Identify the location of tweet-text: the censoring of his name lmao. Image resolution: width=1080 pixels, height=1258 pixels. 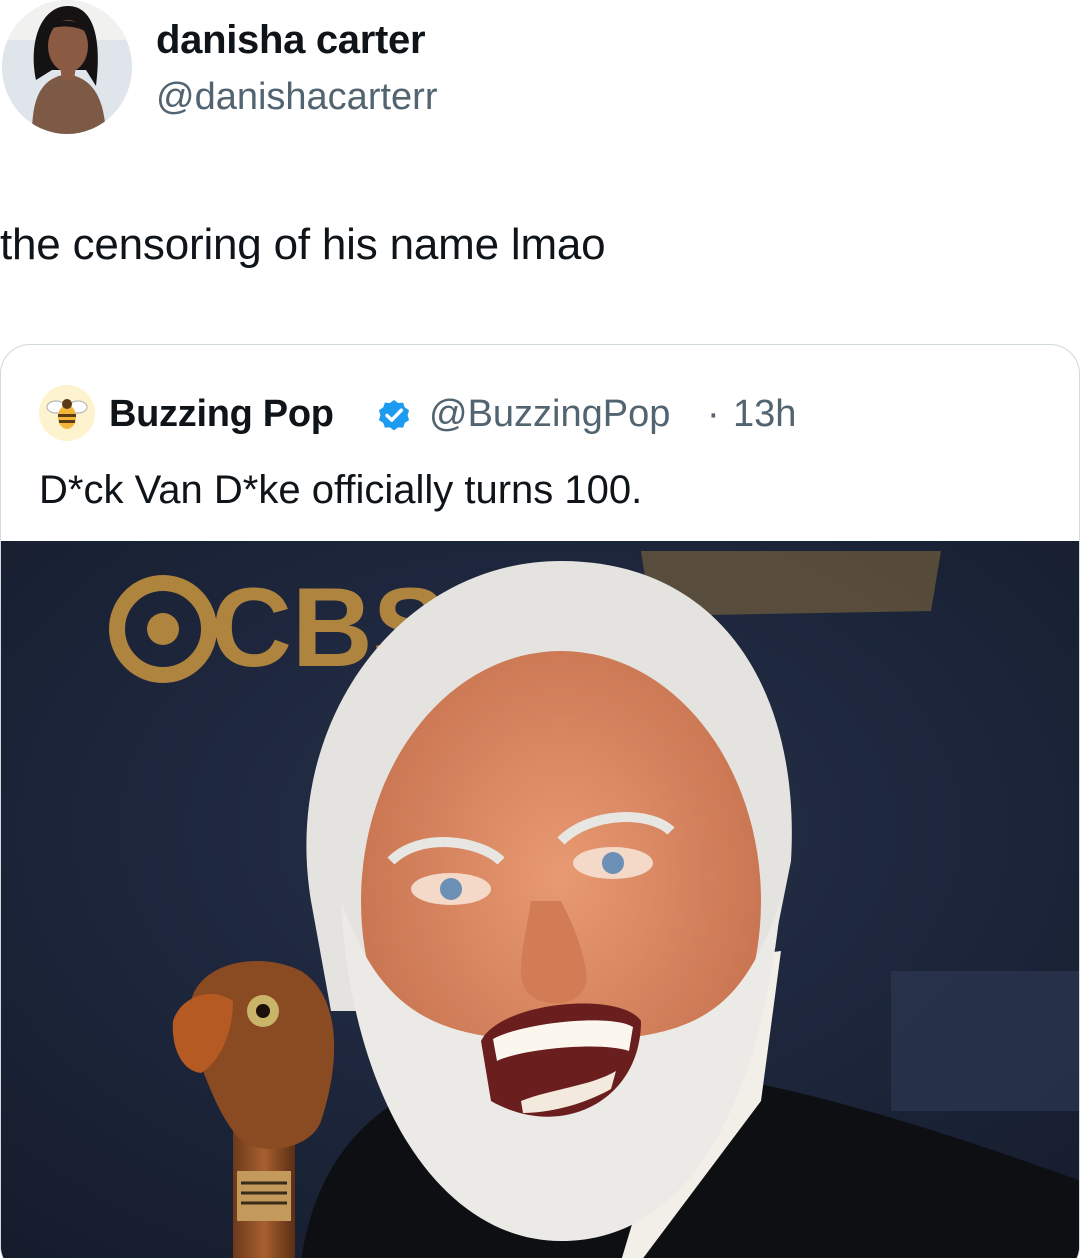
(303, 244).